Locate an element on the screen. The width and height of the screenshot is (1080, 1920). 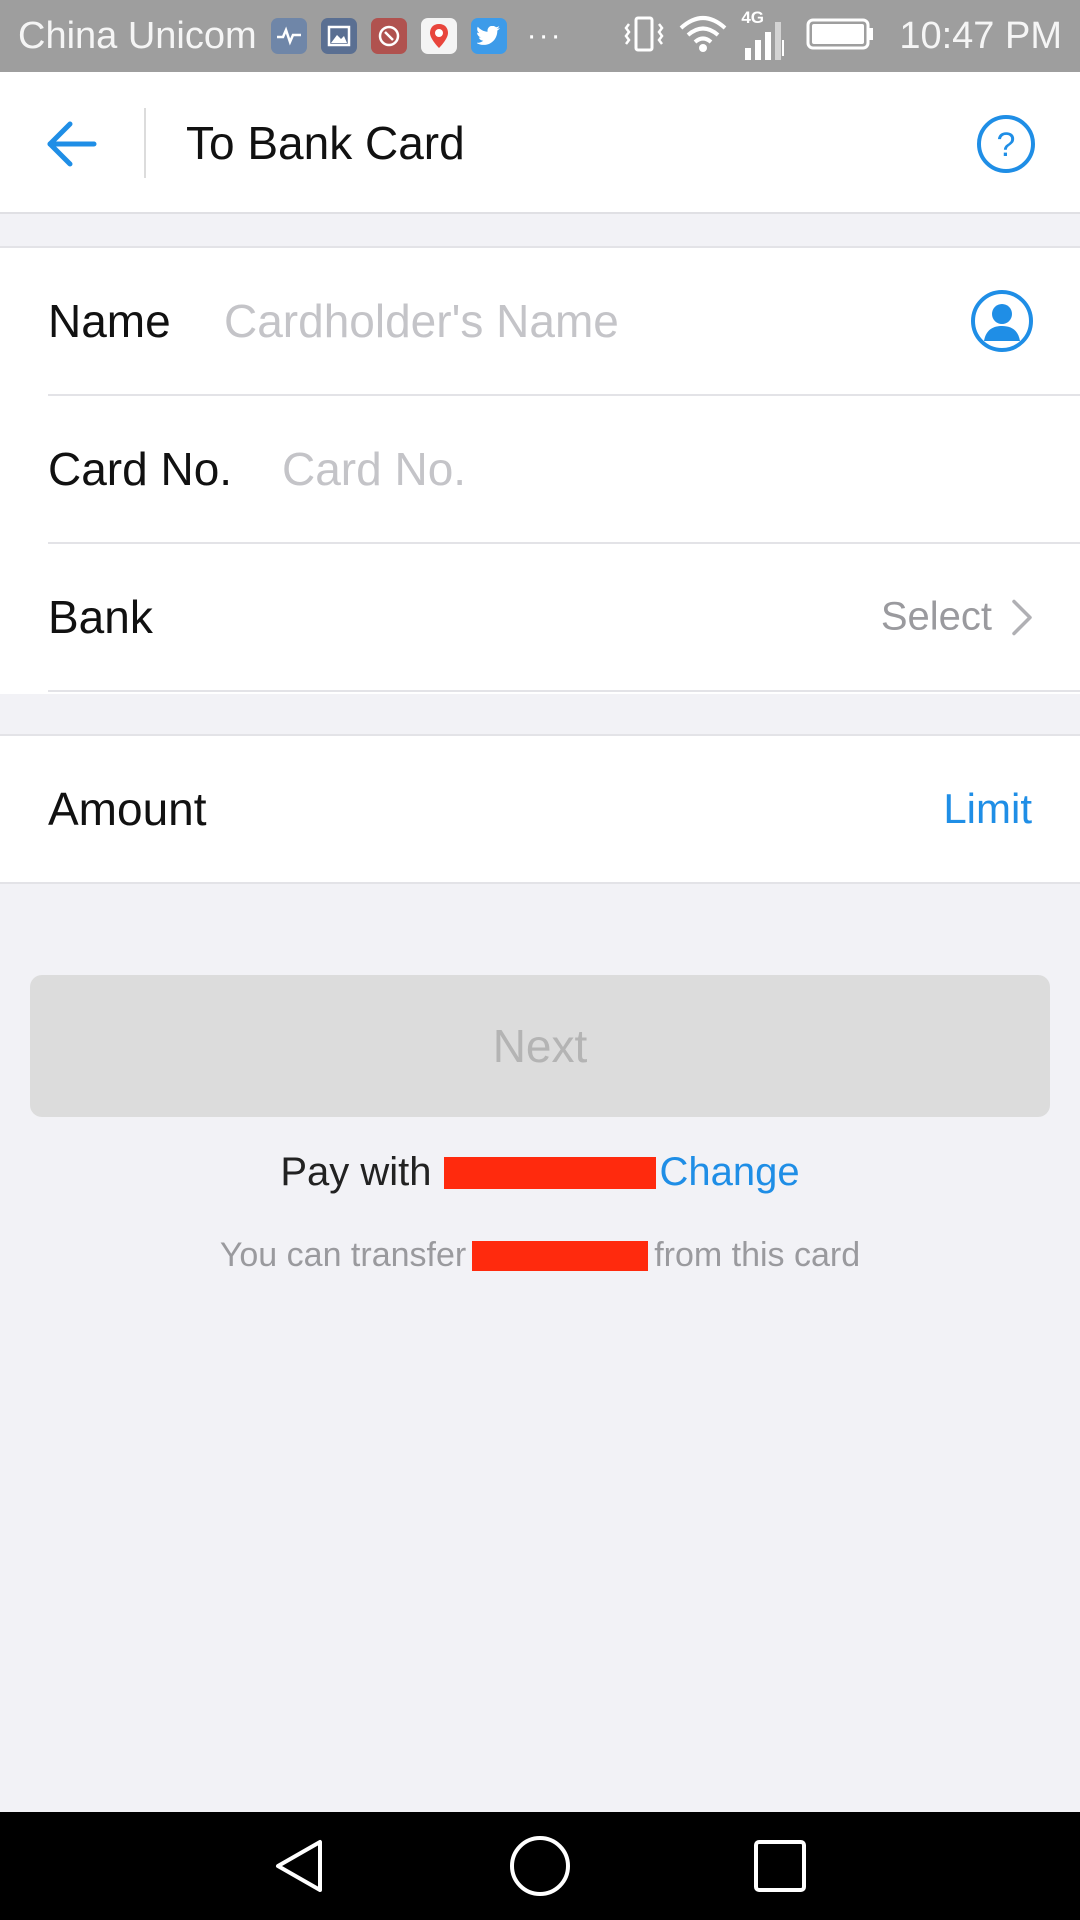
transfer-limit-line: You can transfer from this card is located at coordinates (540, 1255).